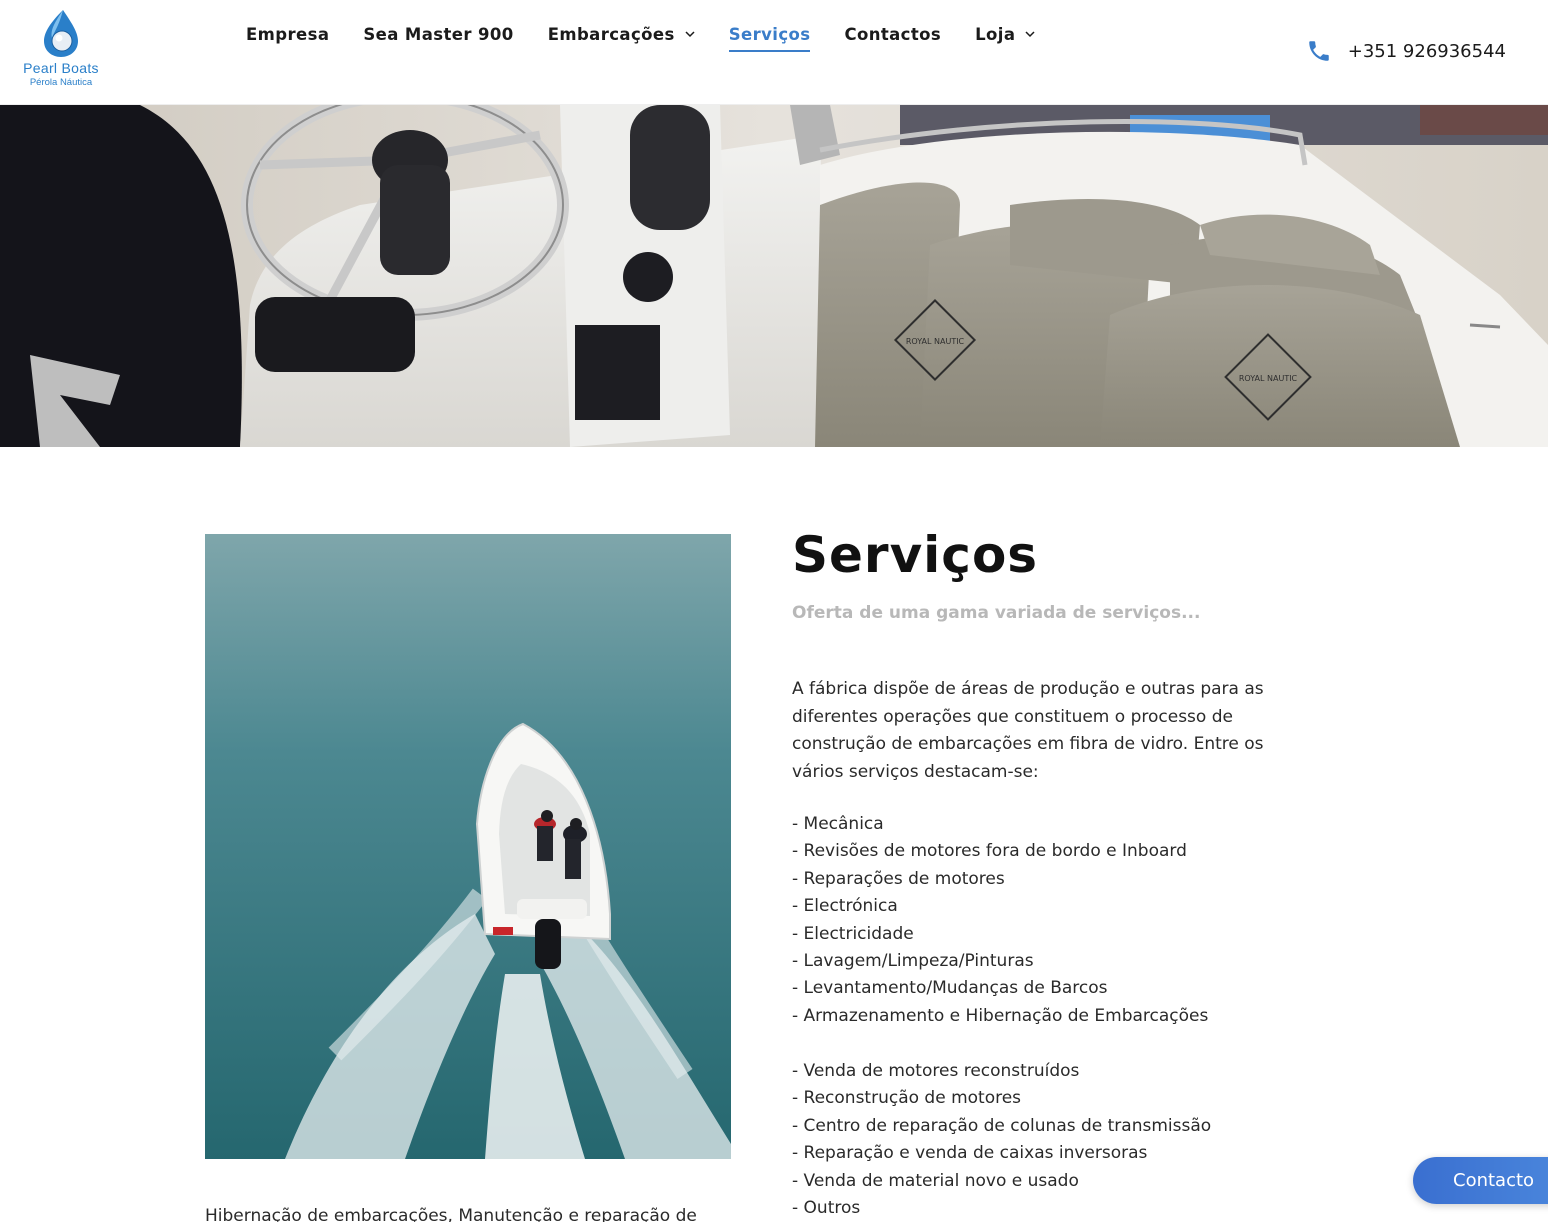  What do you see at coordinates (838, 824) in the screenshot?
I see `list-item: - Mecânica` at bounding box center [838, 824].